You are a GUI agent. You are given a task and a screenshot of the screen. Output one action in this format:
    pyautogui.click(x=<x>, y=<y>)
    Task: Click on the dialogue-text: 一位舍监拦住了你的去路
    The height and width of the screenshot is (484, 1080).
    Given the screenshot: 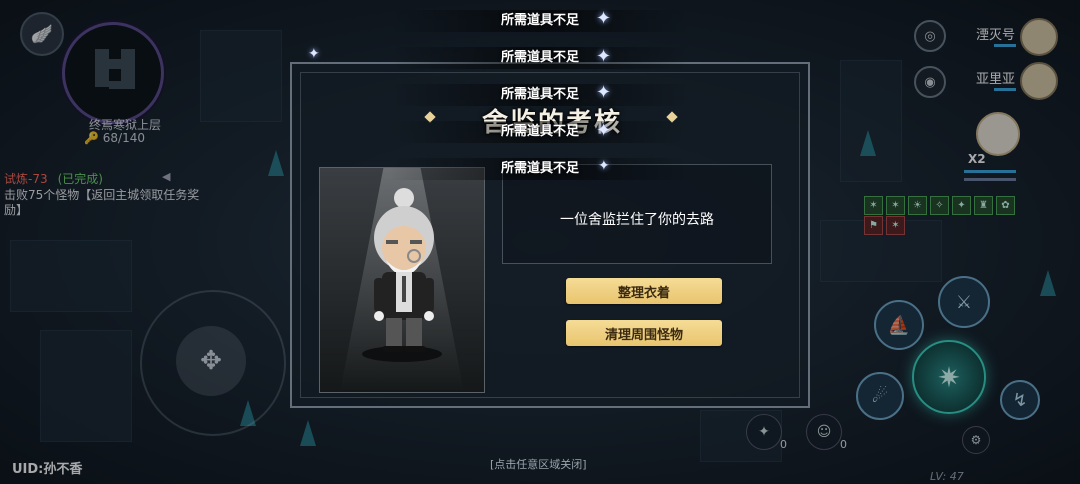 What is the action you would take?
    pyautogui.click(x=637, y=220)
    